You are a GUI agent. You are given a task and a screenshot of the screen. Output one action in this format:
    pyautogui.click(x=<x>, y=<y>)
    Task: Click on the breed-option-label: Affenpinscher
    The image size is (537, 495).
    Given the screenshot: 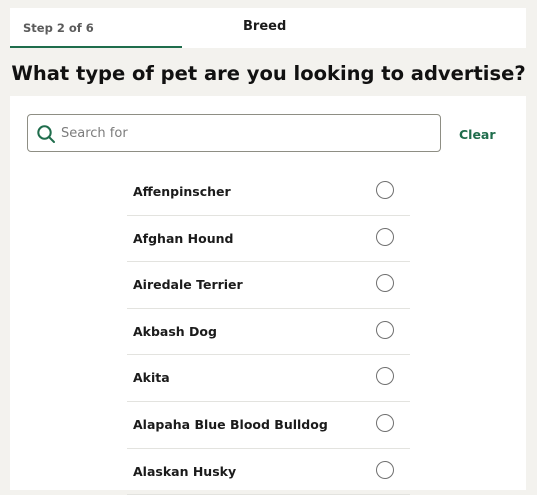 What is the action you would take?
    pyautogui.click(x=182, y=191)
    